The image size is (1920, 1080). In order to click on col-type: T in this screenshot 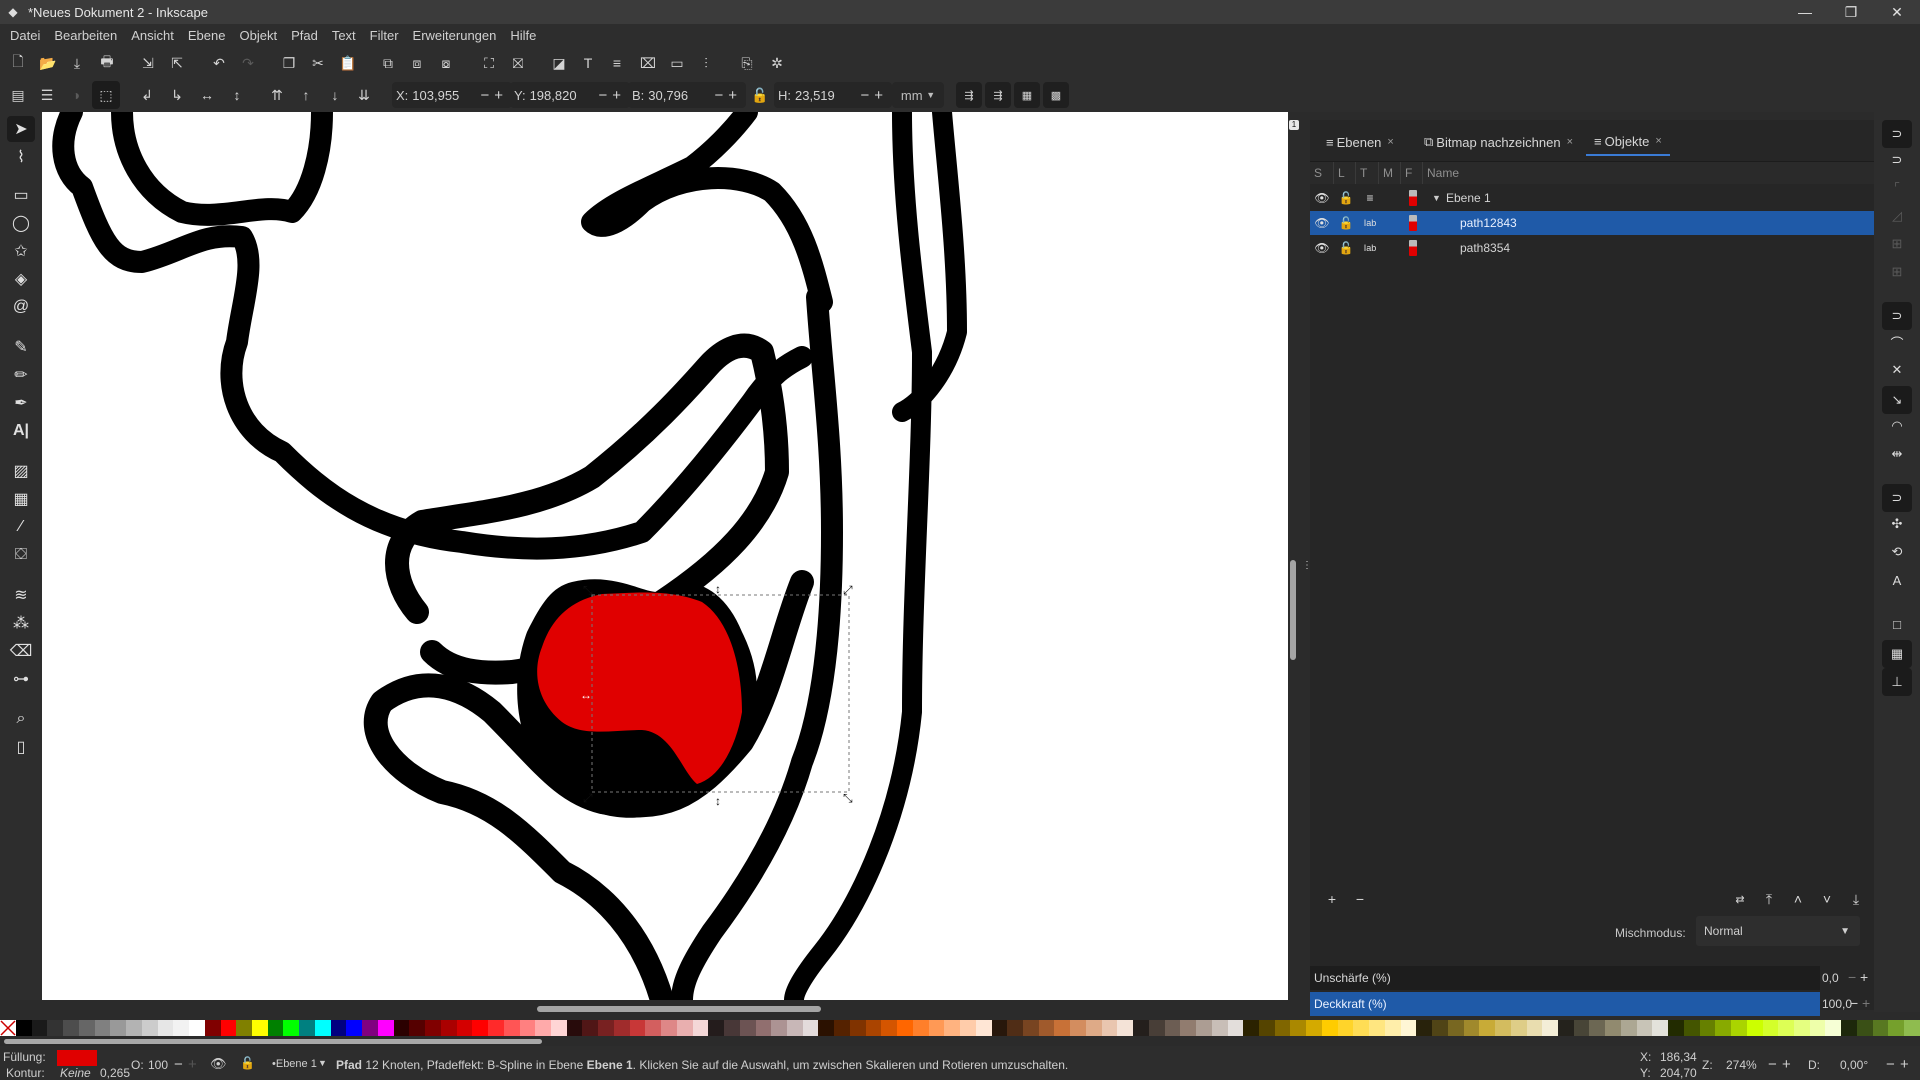, I will do `click(1367, 173)`.